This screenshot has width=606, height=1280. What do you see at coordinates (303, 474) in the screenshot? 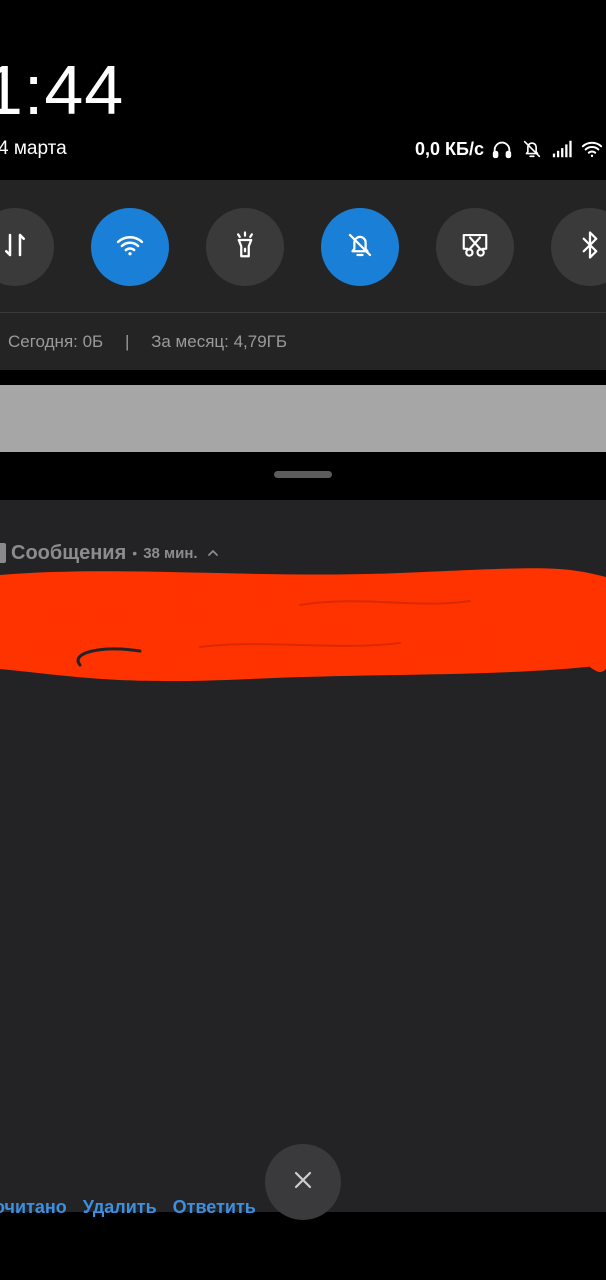
I see `drag-handle` at bounding box center [303, 474].